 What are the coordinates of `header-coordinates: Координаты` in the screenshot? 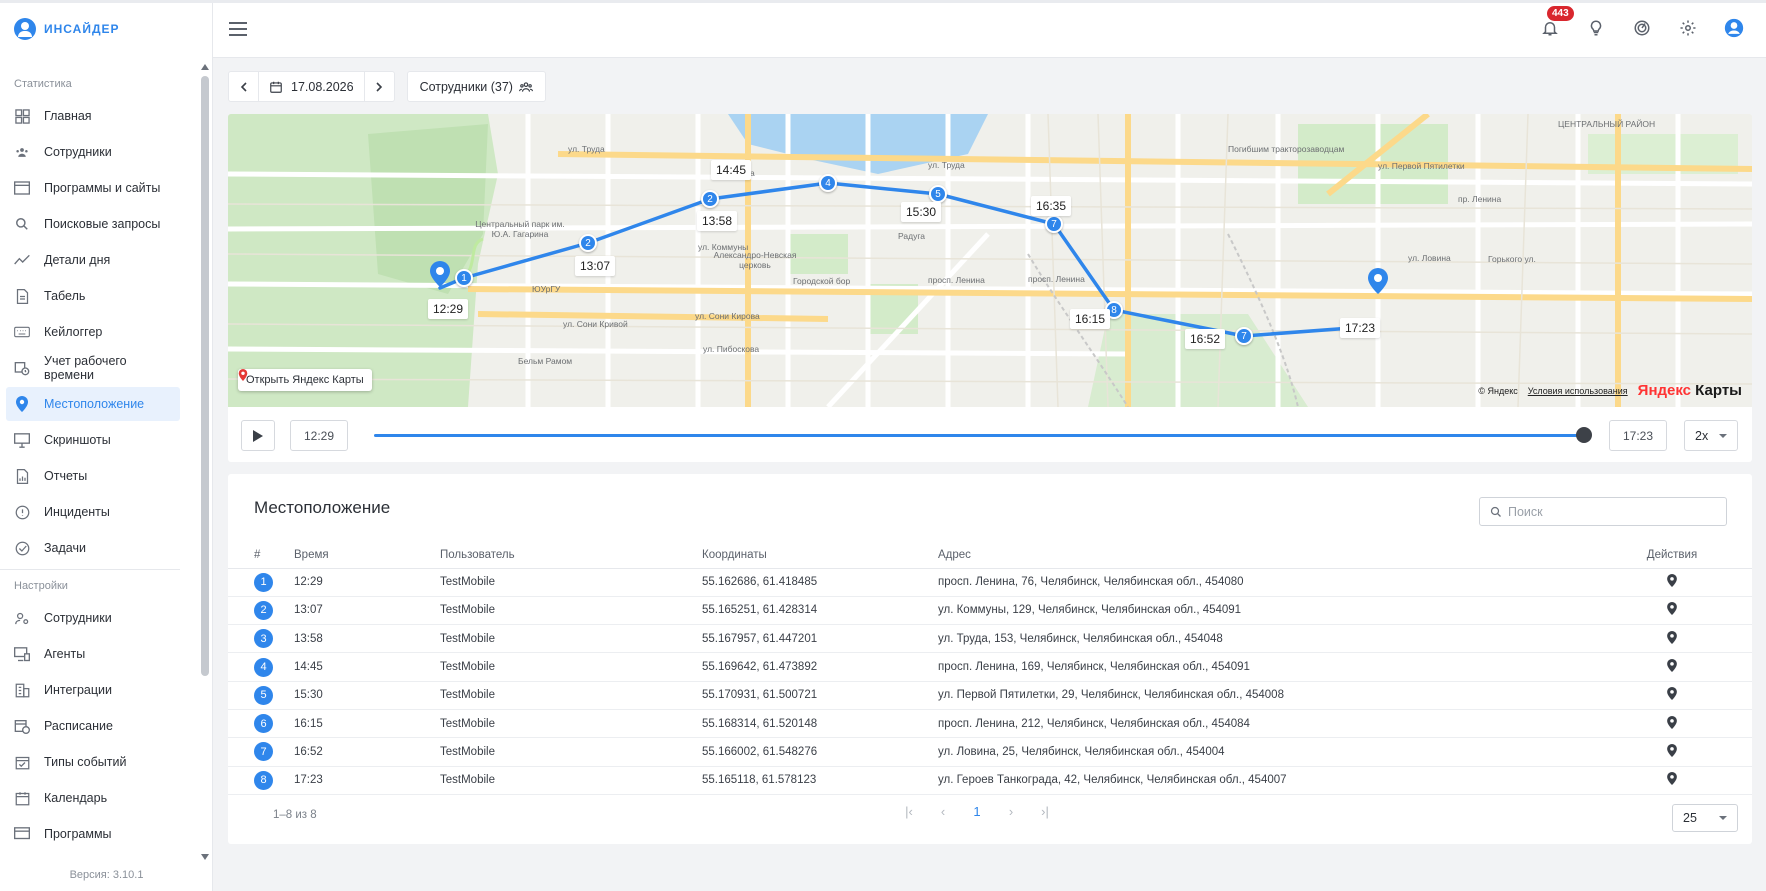 It's located at (820, 555).